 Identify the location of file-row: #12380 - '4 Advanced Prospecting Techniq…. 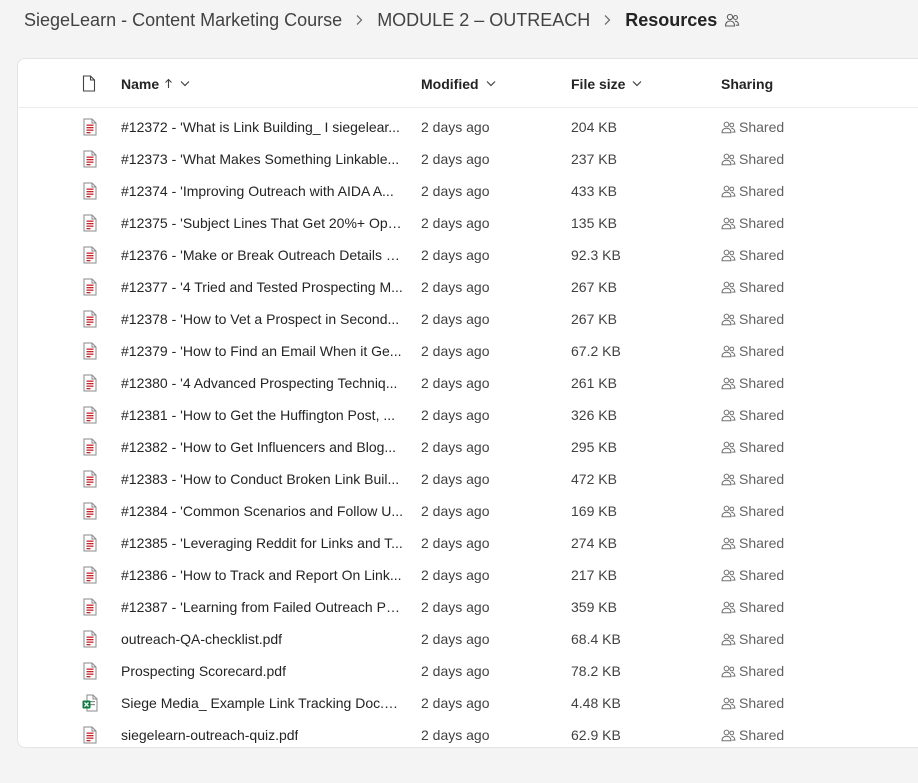
(468, 383).